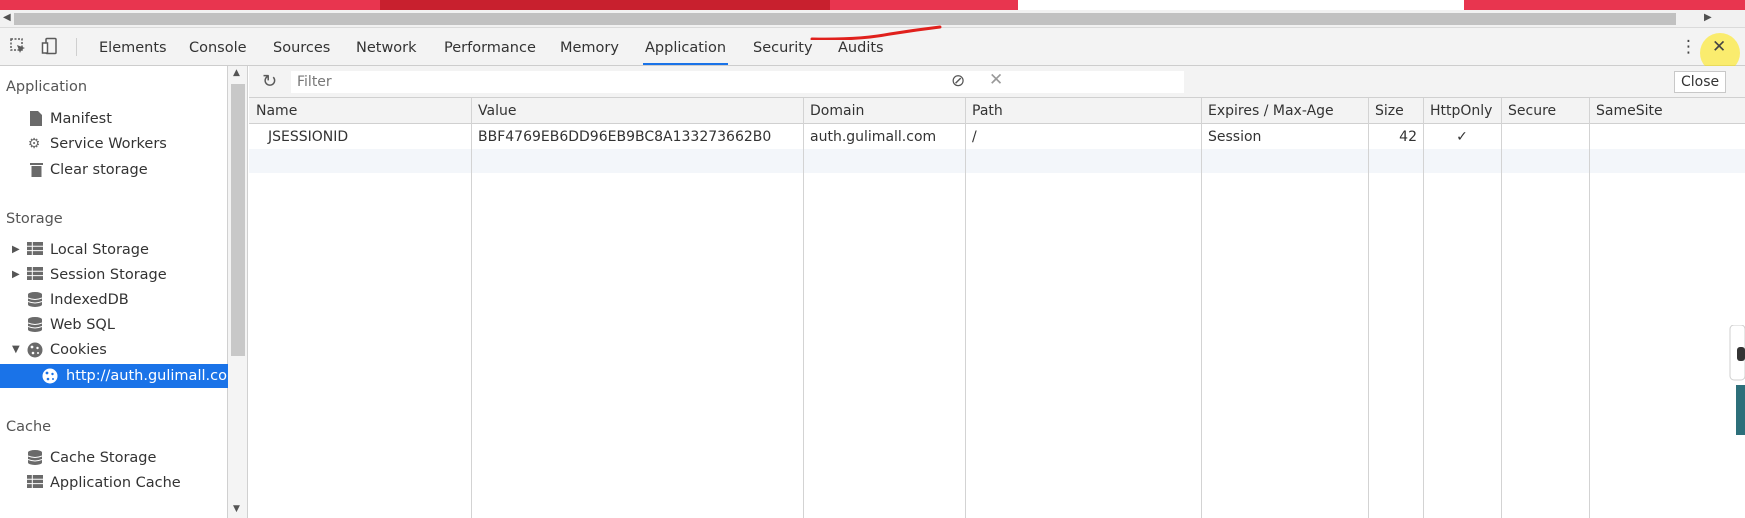 This screenshot has height=518, width=1745. I want to click on column-header-name: Name, so click(273, 111).